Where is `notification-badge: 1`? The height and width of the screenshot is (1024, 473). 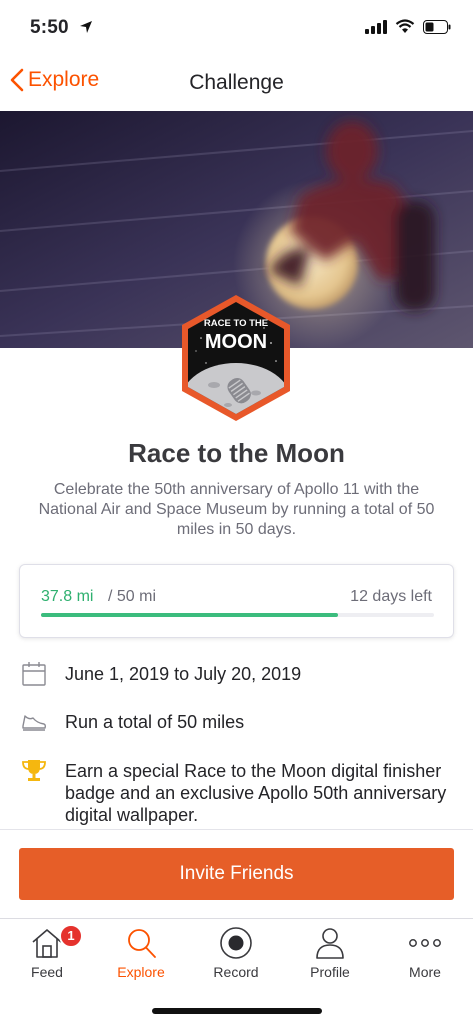
notification-badge: 1 is located at coordinates (71, 936).